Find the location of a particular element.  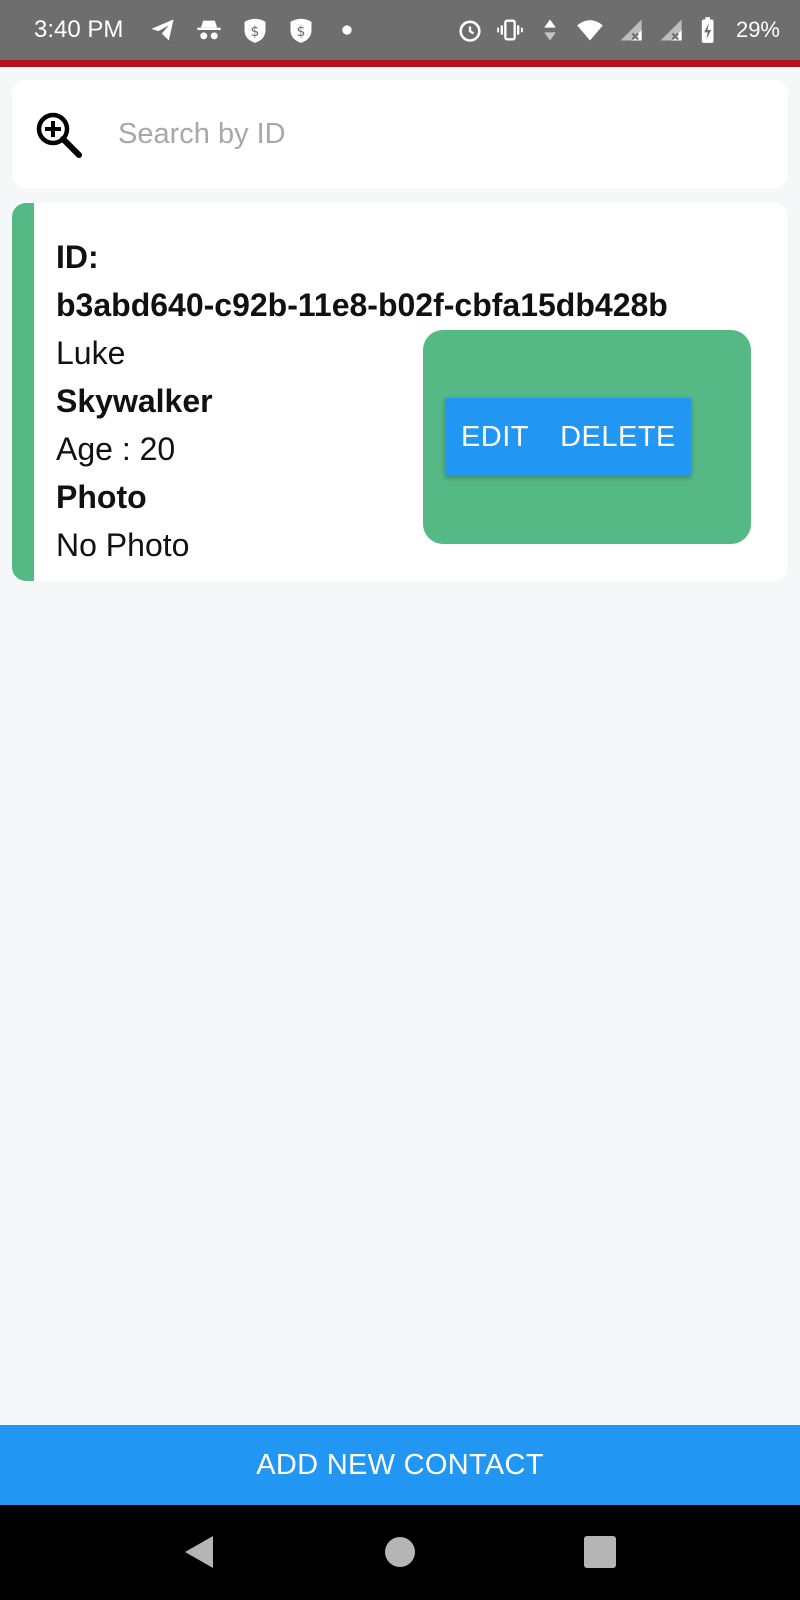

contact-actions-panel: EDIT DELETE is located at coordinates (587, 437).